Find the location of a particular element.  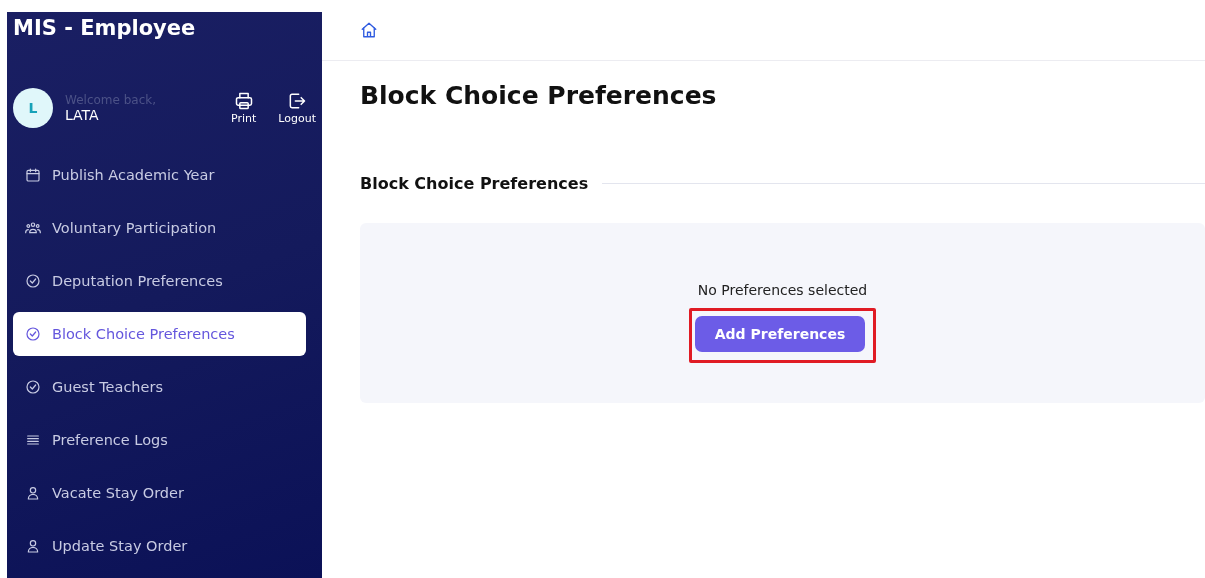

user-name: LATA is located at coordinates (82, 115).